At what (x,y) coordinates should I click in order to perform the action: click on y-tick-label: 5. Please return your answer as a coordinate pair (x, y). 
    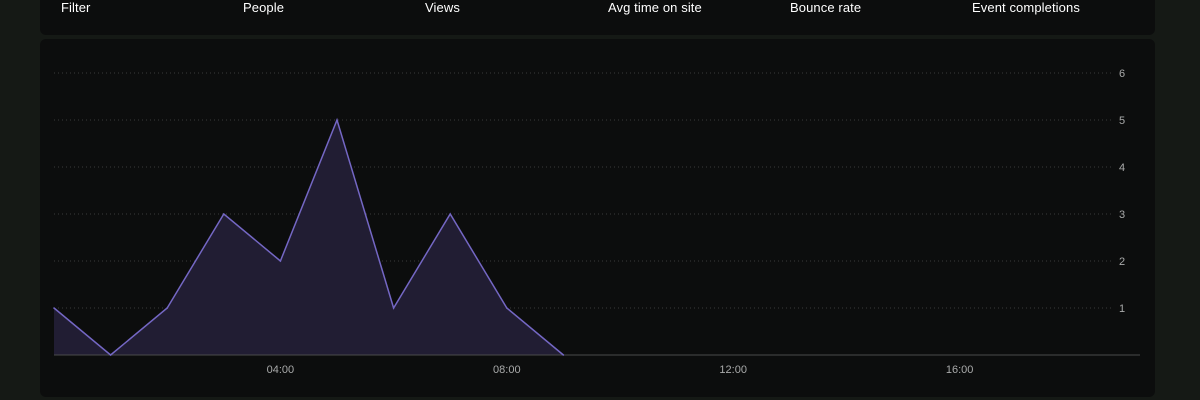
    Looking at the image, I should click on (1122, 121).